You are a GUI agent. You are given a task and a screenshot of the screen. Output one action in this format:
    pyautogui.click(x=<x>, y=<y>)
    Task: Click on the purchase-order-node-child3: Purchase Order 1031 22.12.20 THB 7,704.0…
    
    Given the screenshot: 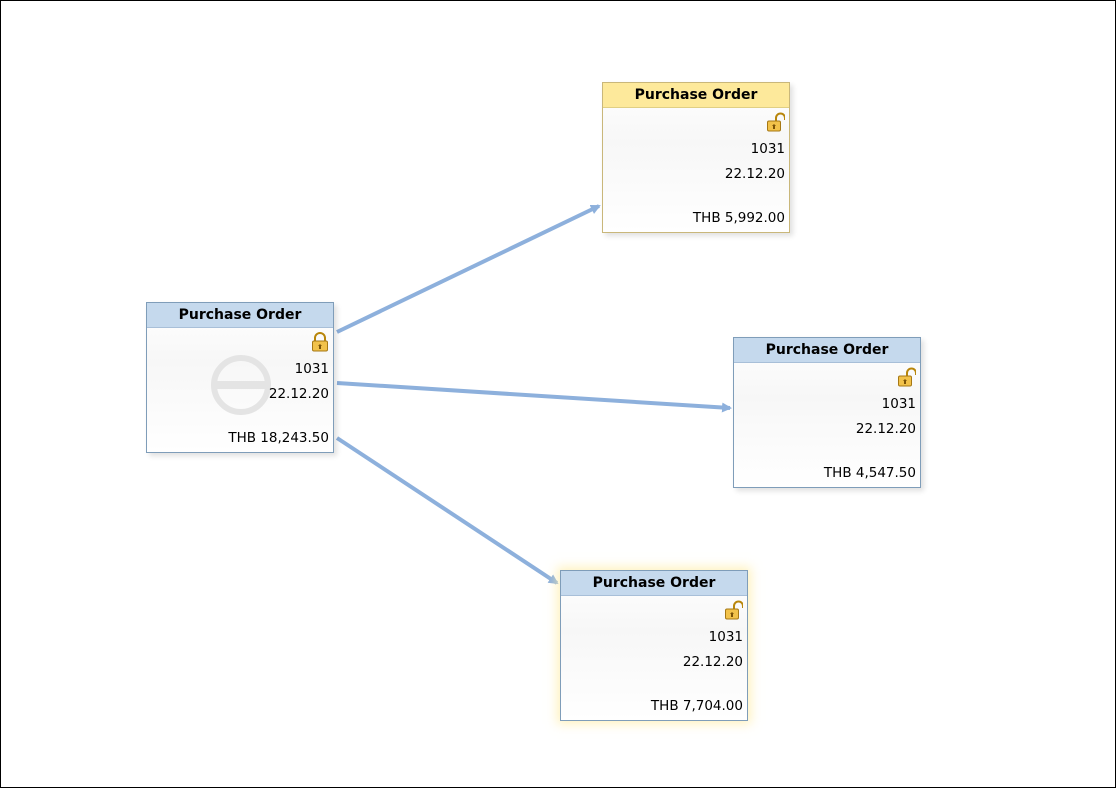 What is the action you would take?
    pyautogui.click(x=654, y=645)
    